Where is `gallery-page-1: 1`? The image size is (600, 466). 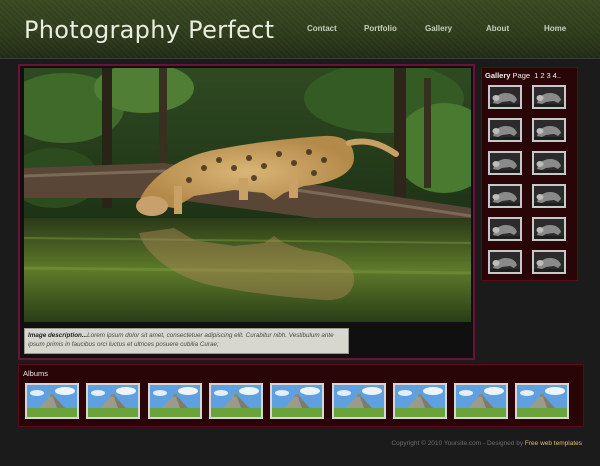
gallery-page-1: 1 is located at coordinates (536, 75).